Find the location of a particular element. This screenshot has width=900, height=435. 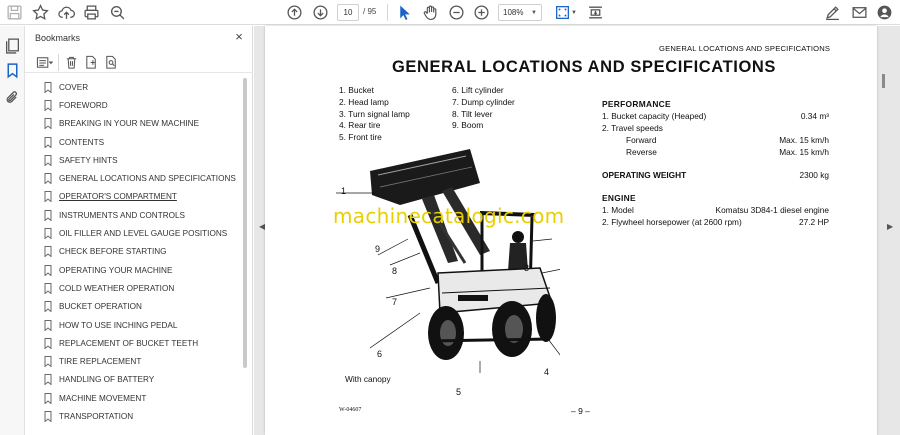

fit-dropdown-icon: ▼ is located at coordinates (574, 12).